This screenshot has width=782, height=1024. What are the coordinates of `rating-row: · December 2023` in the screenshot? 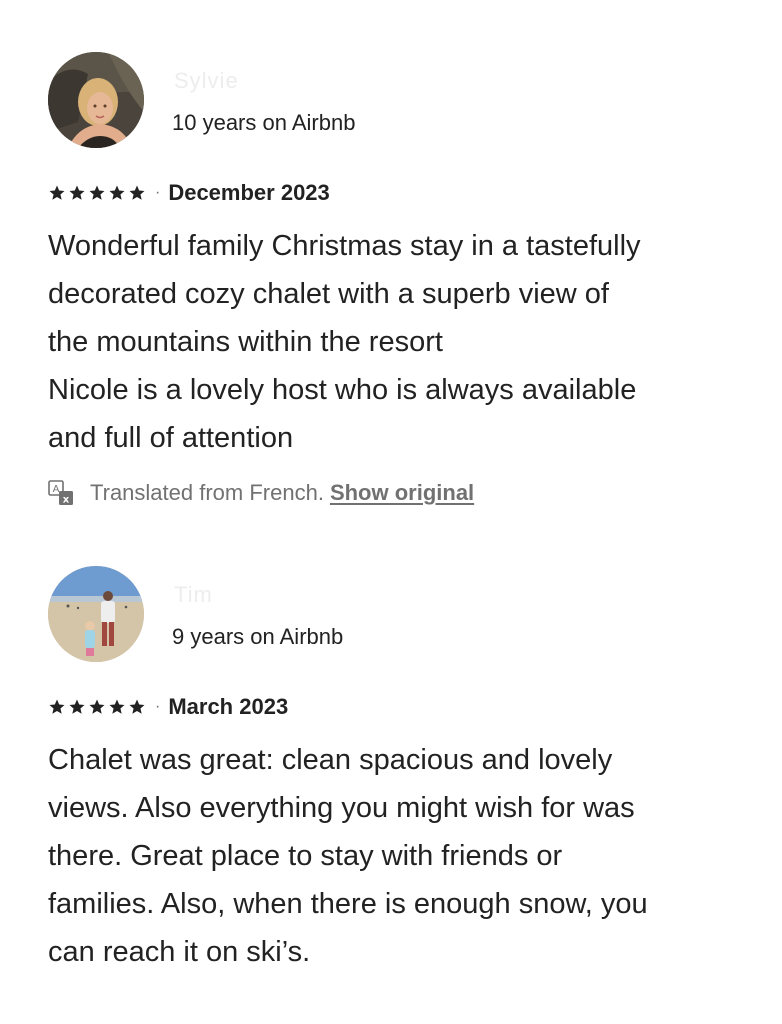 It's located at (398, 193).